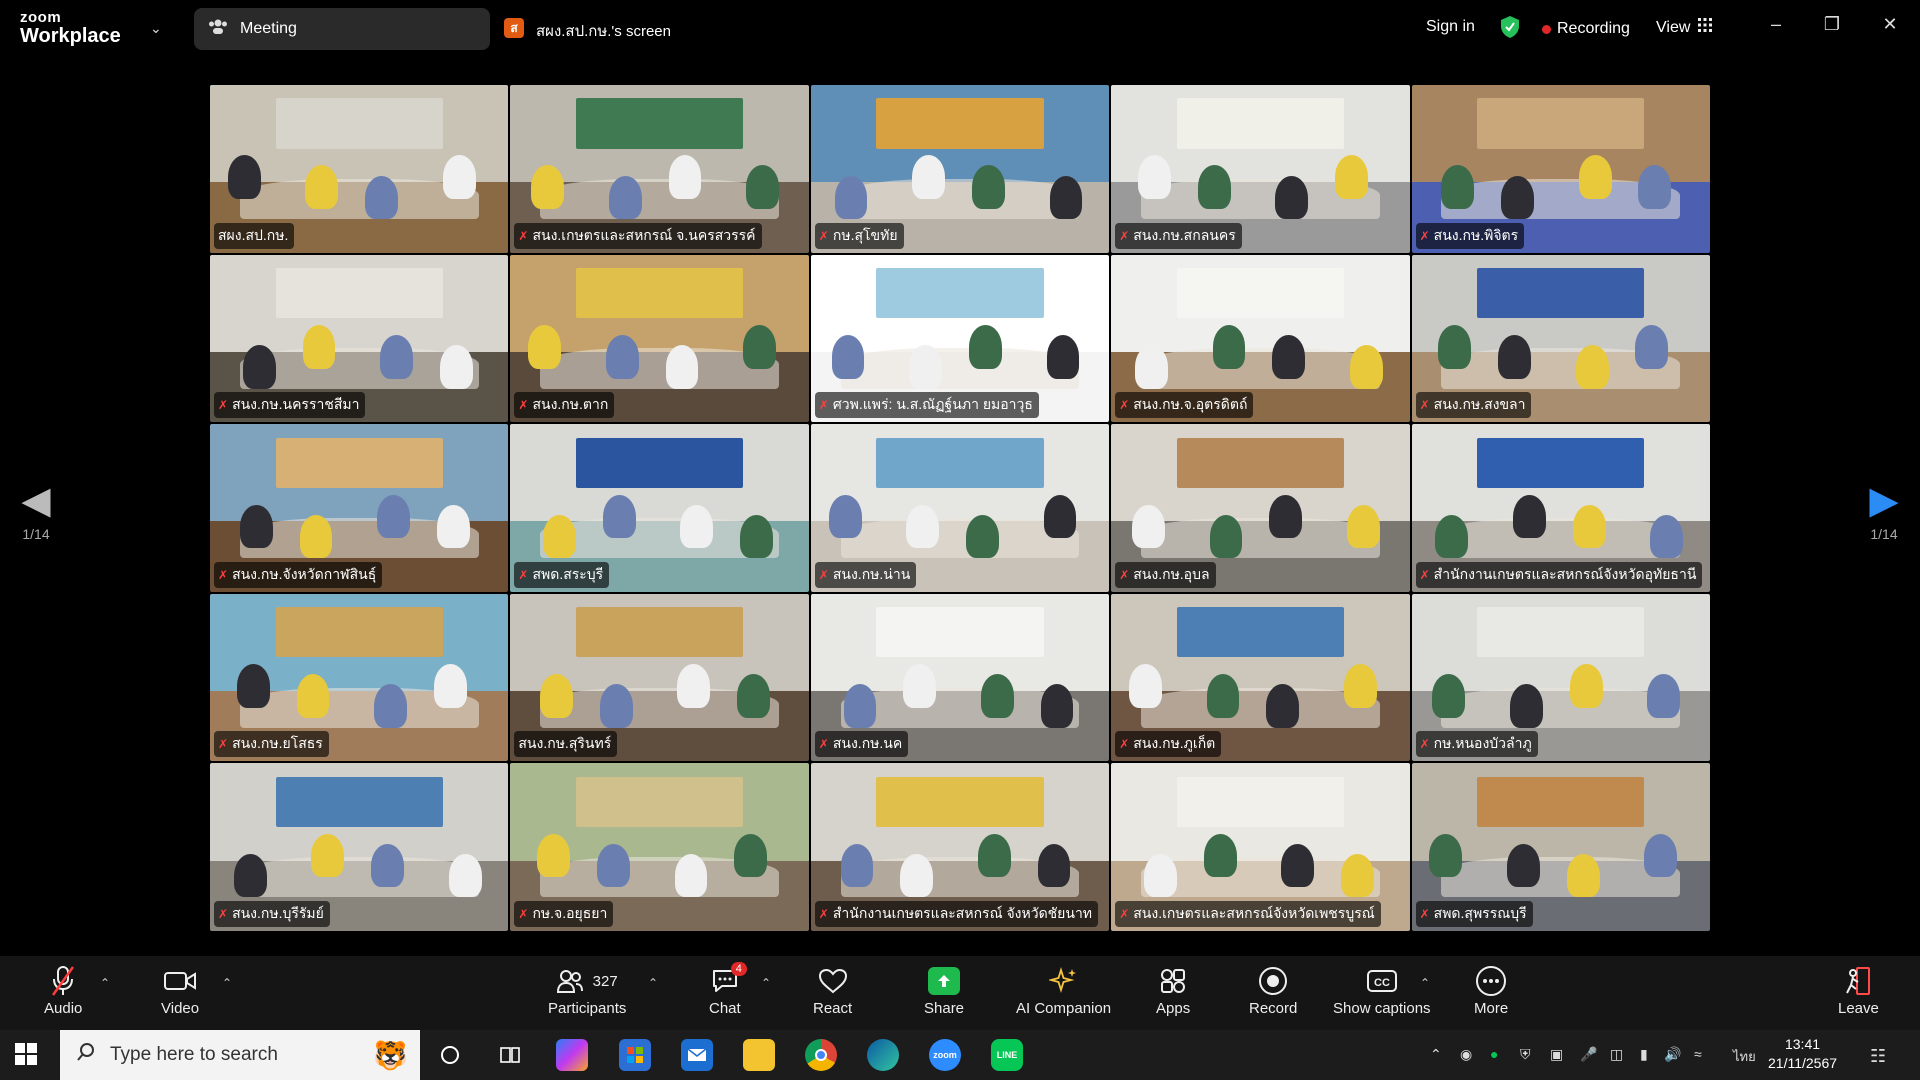  I want to click on security-shield-icon, so click(1510, 29).